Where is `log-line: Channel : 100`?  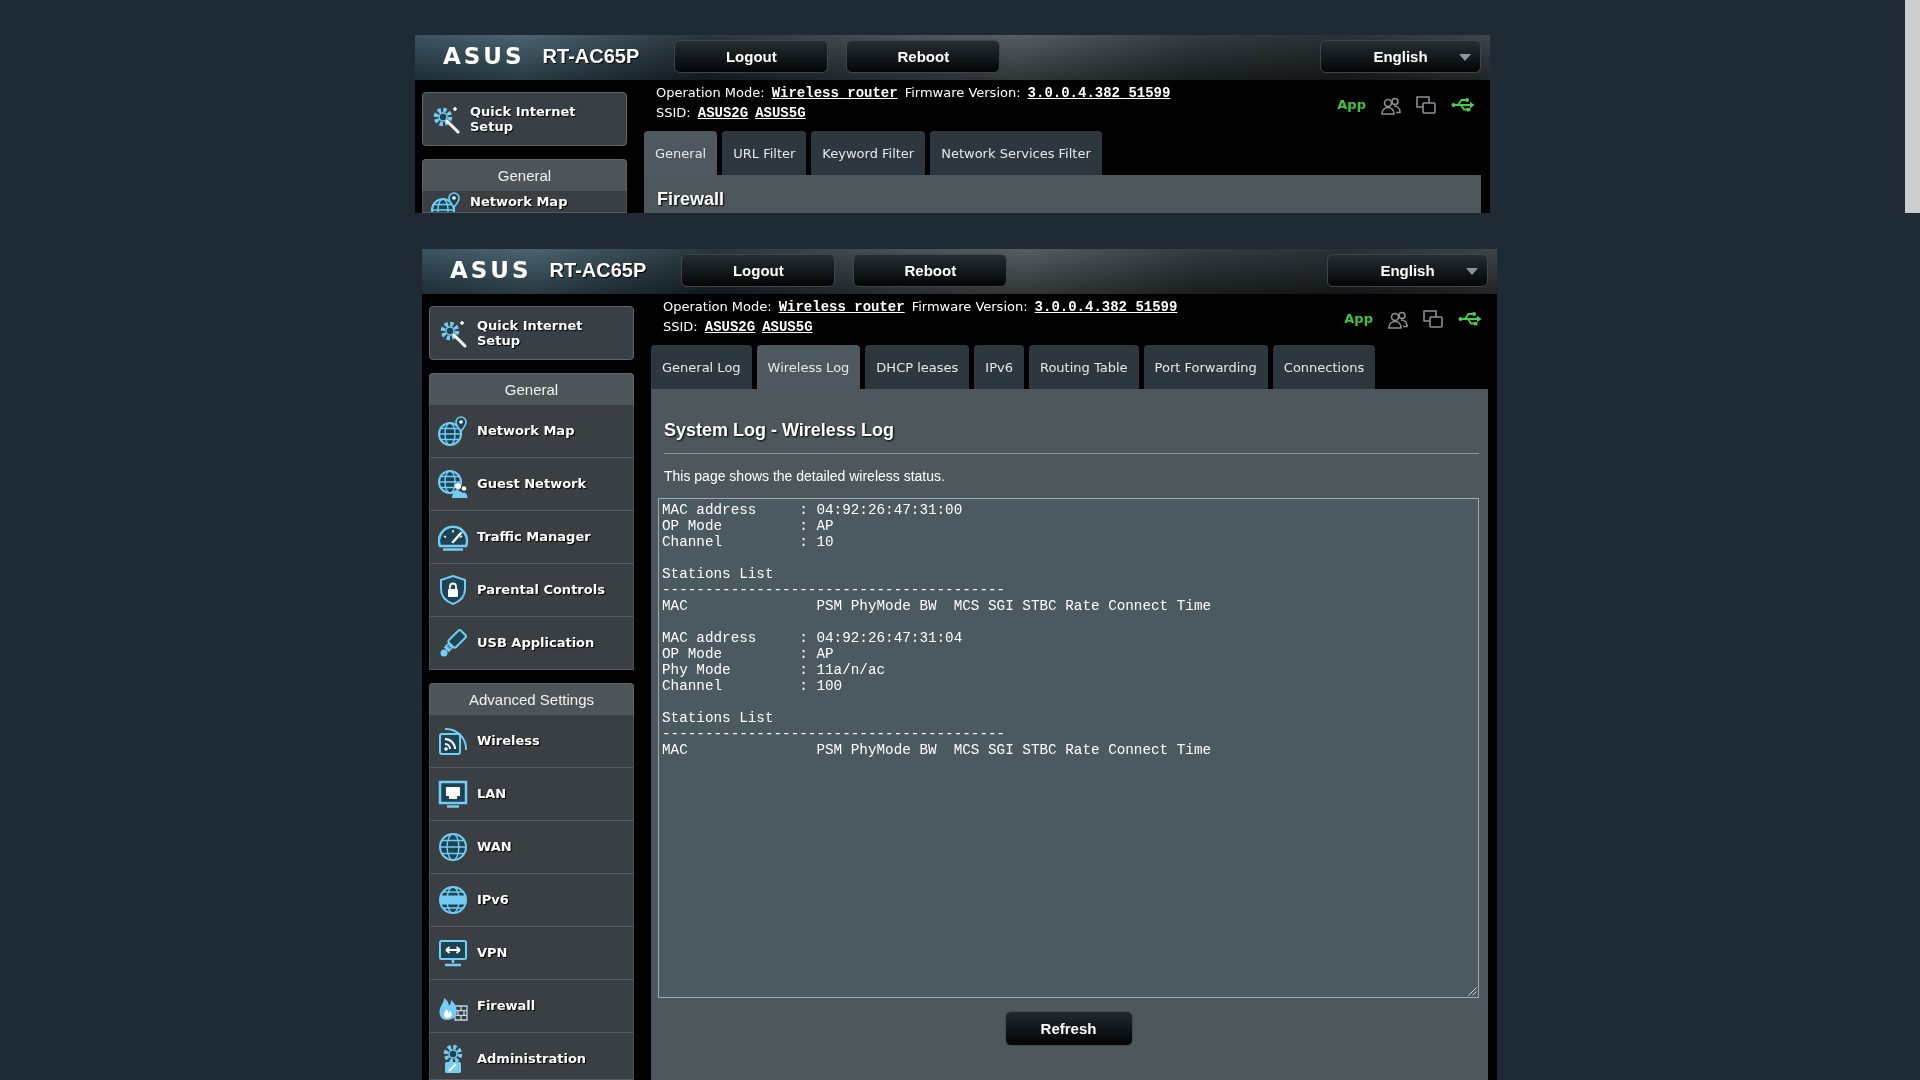
log-line: Channel : 100 is located at coordinates (752, 686).